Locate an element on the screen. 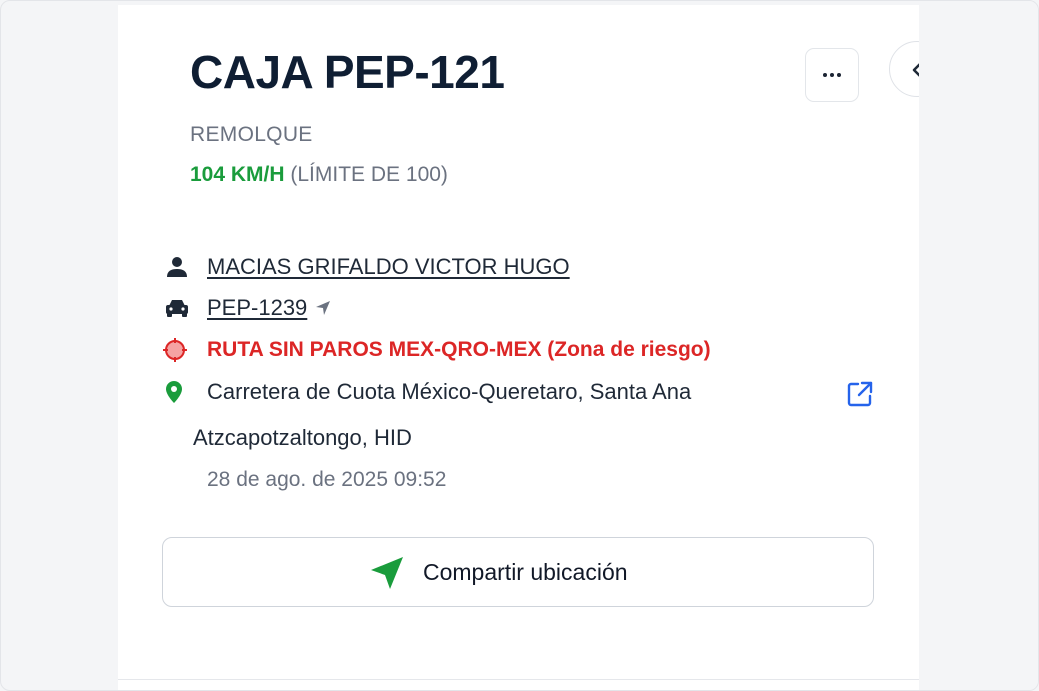  vehicle-row: PEP-1239 is located at coordinates (257, 308).